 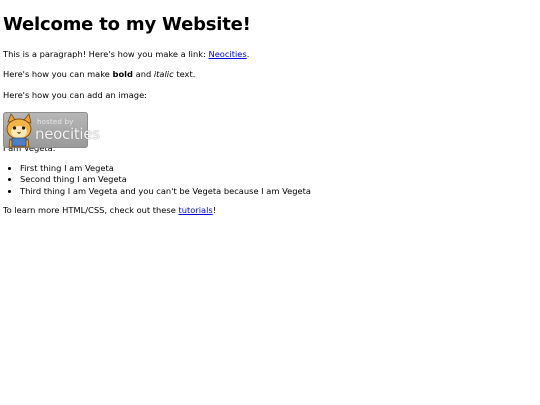 I want to click on tutorials-suffix: !, so click(x=214, y=210).